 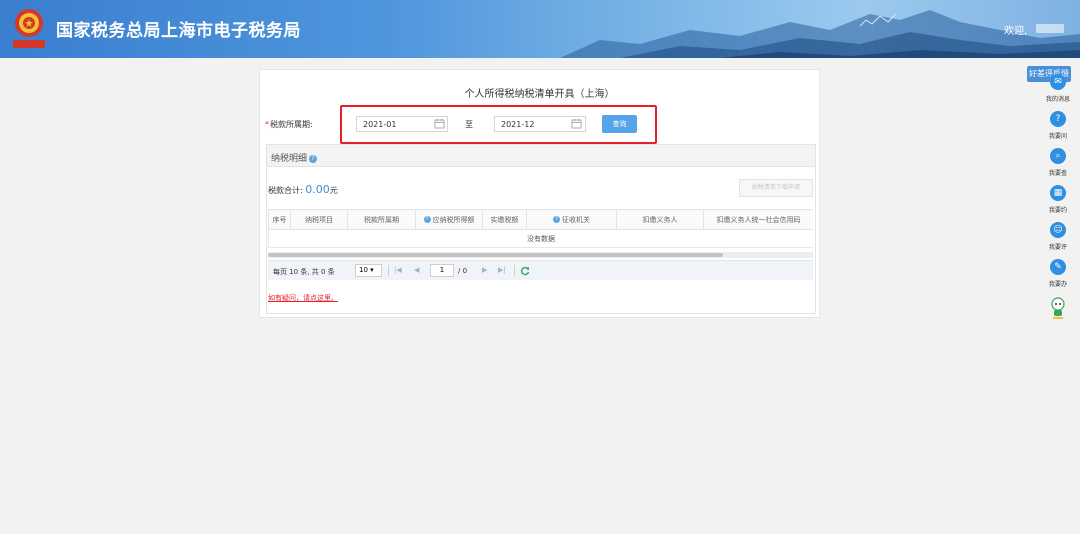 I want to click on column-header: 扣缴义务人, so click(x=660, y=219).